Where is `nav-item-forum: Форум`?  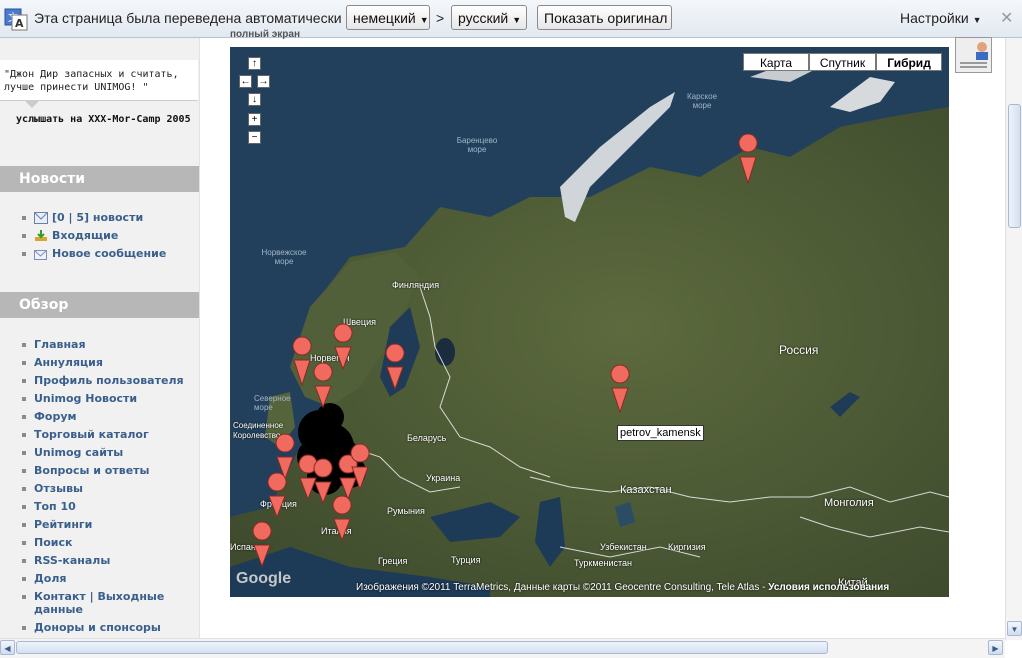
nav-item-forum: Форум is located at coordinates (49, 416).